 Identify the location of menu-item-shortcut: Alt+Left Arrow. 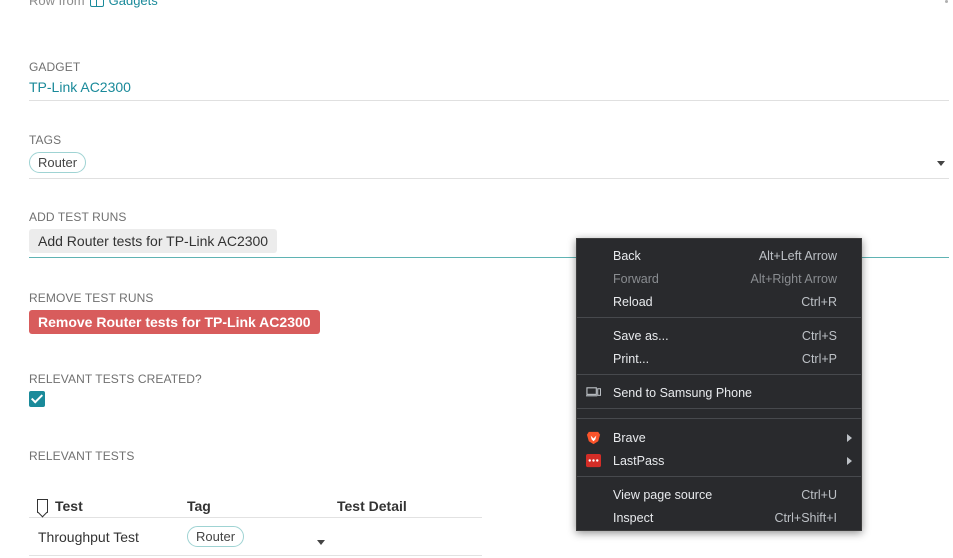
(797, 255).